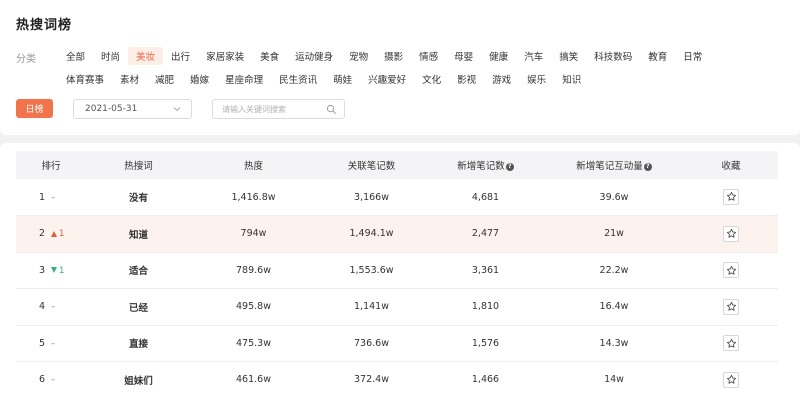 The width and height of the screenshot is (800, 395). What do you see at coordinates (26, 59) in the screenshot?
I see `category-label: 分类` at bounding box center [26, 59].